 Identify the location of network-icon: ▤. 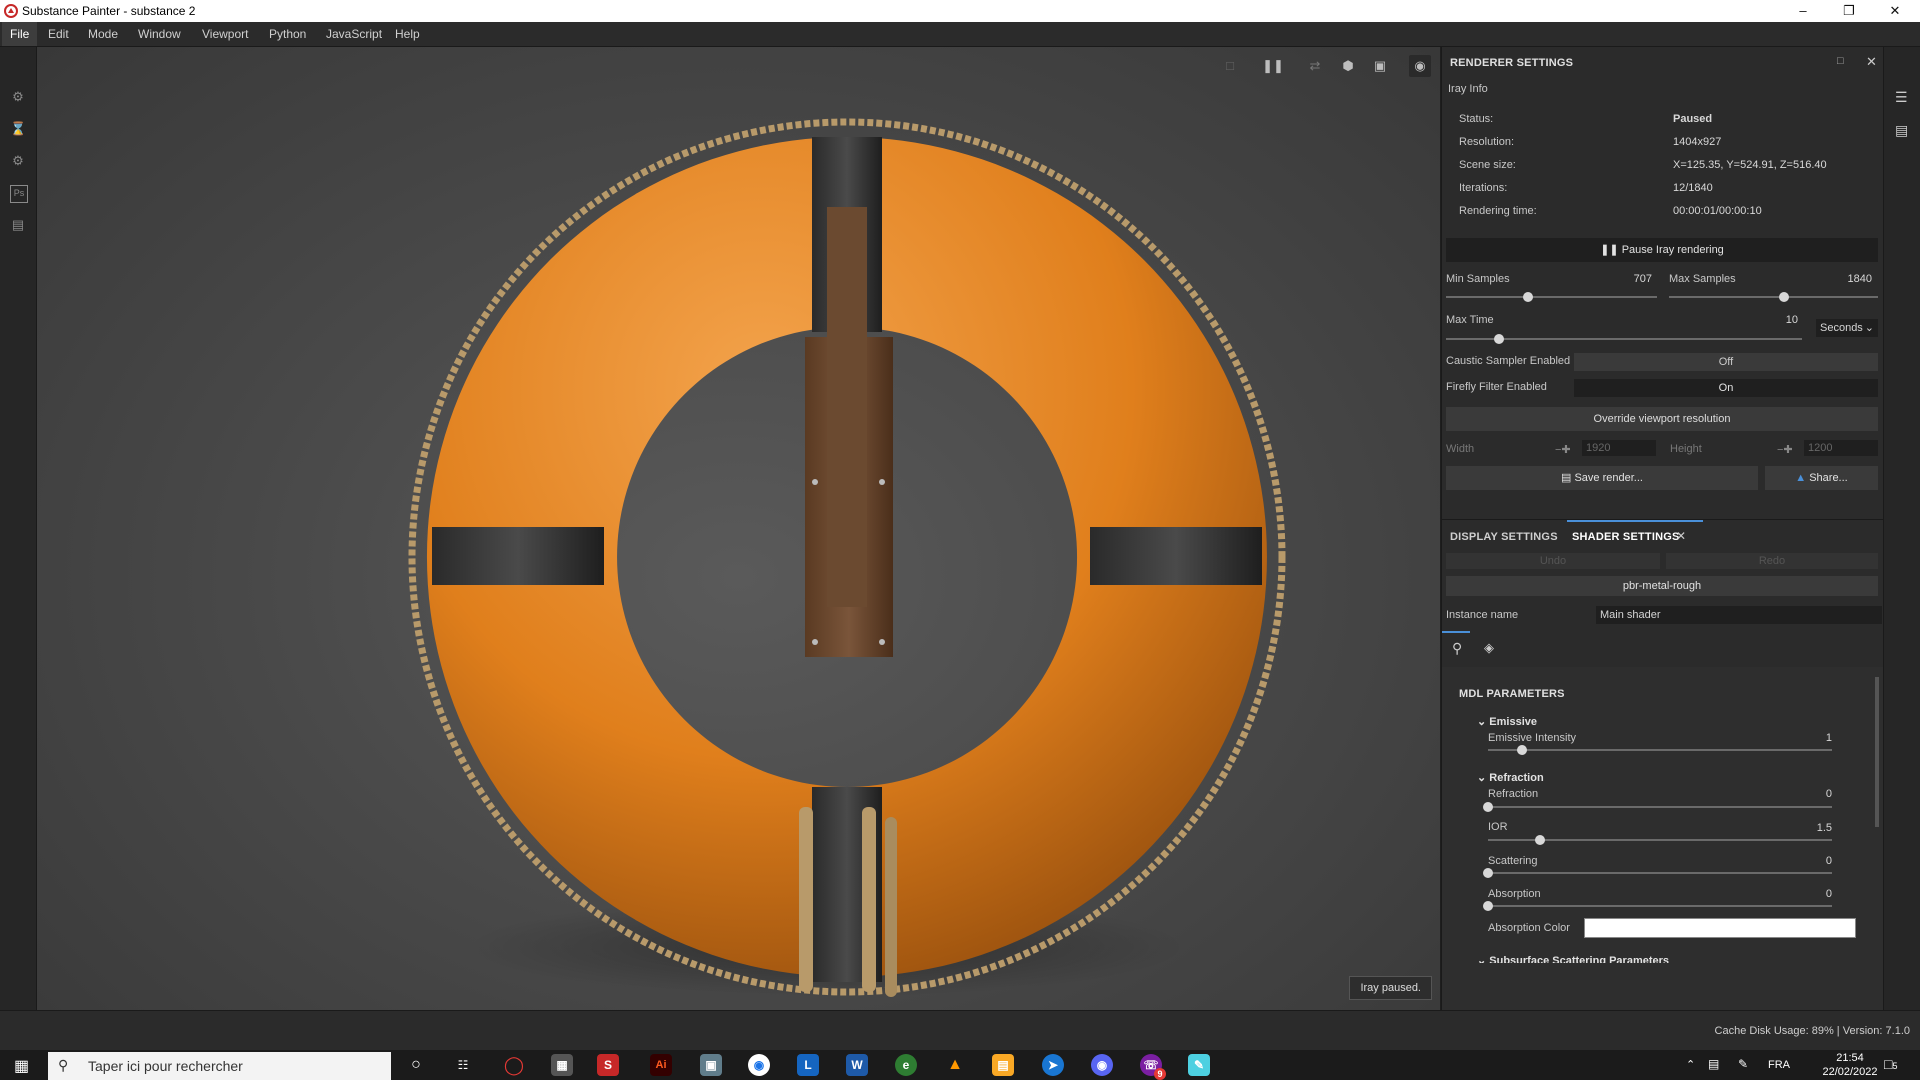
(1713, 1064).